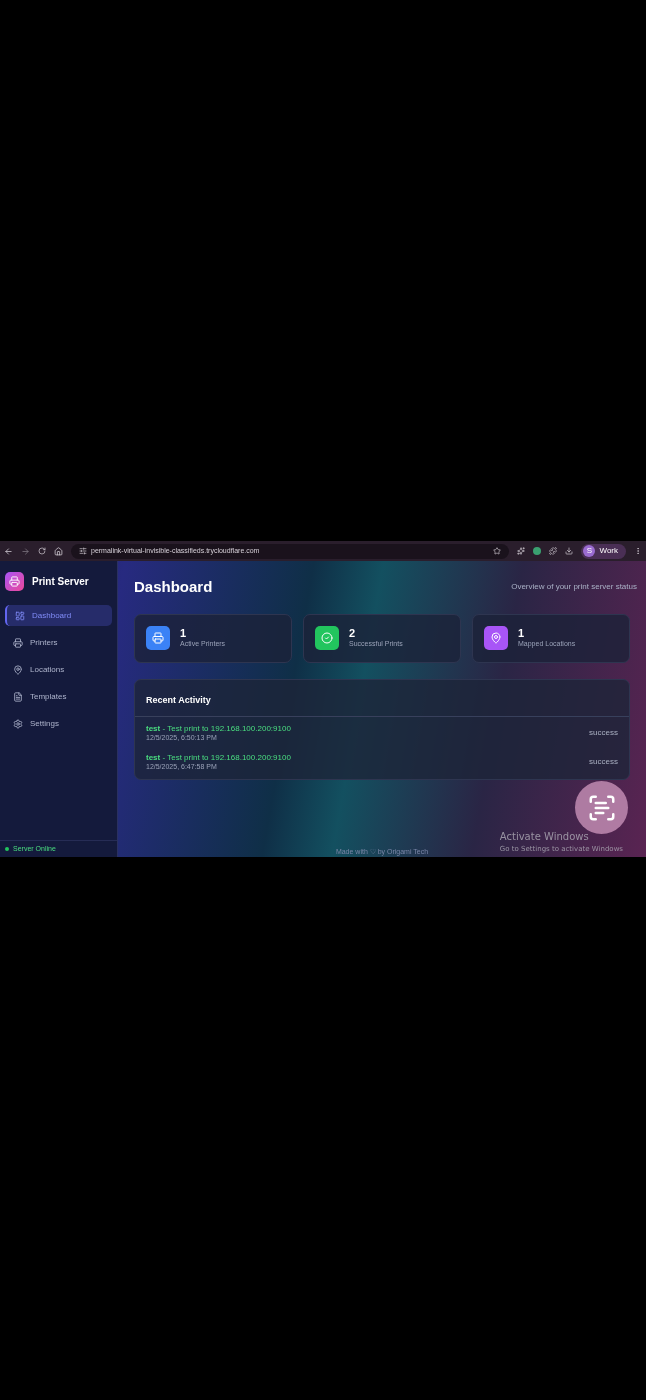  What do you see at coordinates (18, 696) in the screenshot?
I see `document-icon` at bounding box center [18, 696].